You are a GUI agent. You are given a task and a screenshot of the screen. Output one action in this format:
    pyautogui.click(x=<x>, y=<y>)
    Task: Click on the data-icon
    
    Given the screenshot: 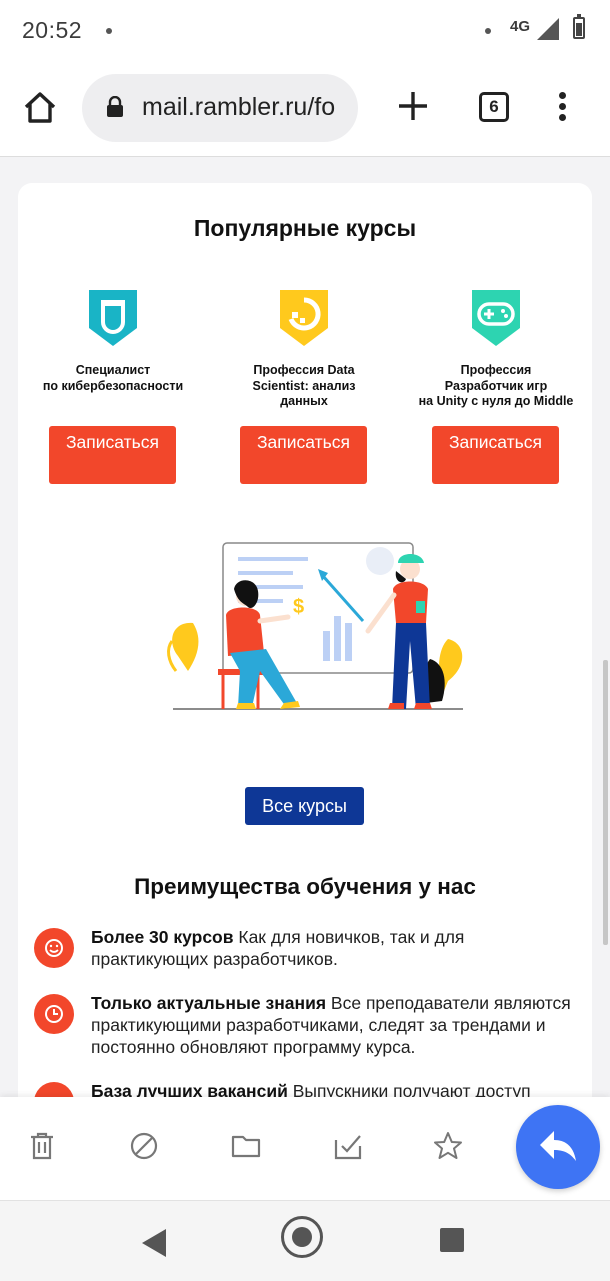 What is the action you would take?
    pyautogui.click(x=304, y=318)
    